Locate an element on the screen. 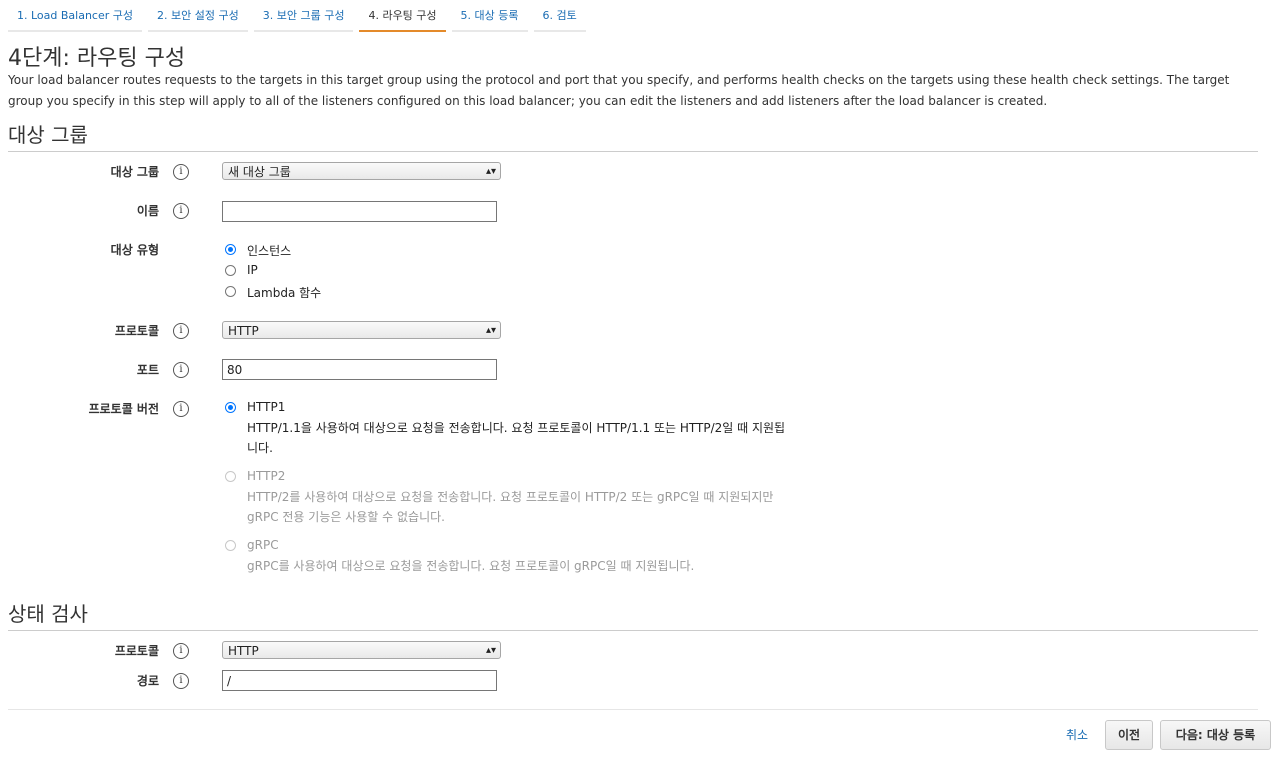 The width and height of the screenshot is (1280, 761). target-group-select-value: 새 대상 그룹 is located at coordinates (259, 172).